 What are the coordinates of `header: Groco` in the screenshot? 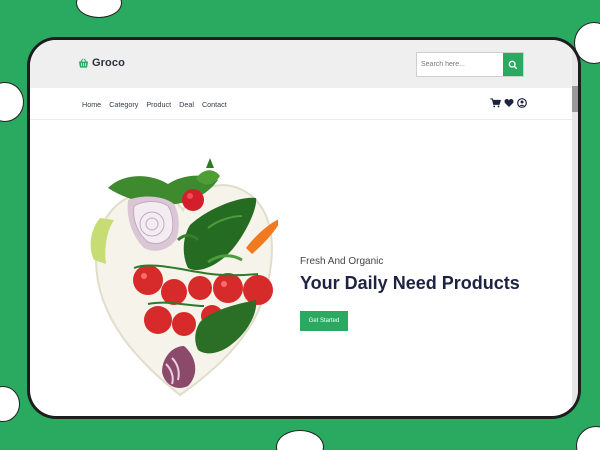 It's located at (301, 64).